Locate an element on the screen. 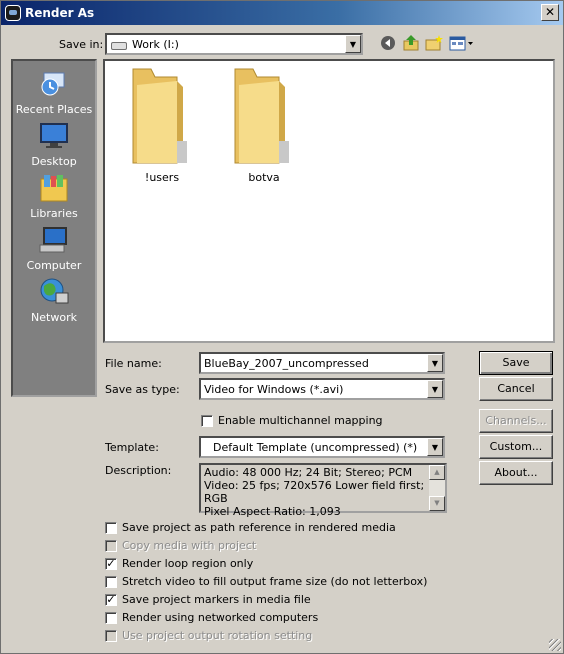 The image size is (564, 654). drive-icon is located at coordinates (119, 46).